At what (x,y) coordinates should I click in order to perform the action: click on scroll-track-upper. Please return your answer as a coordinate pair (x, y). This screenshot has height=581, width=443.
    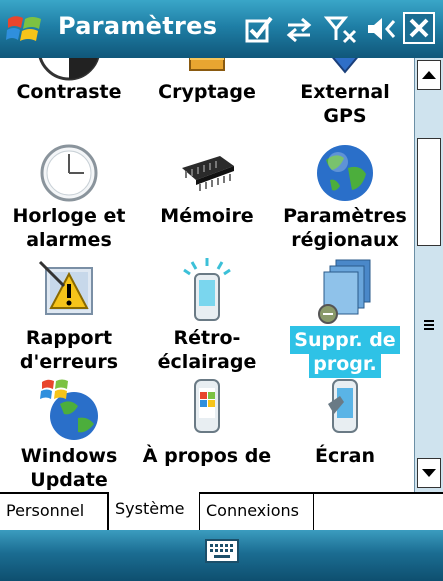
    Looking at the image, I should click on (429, 192).